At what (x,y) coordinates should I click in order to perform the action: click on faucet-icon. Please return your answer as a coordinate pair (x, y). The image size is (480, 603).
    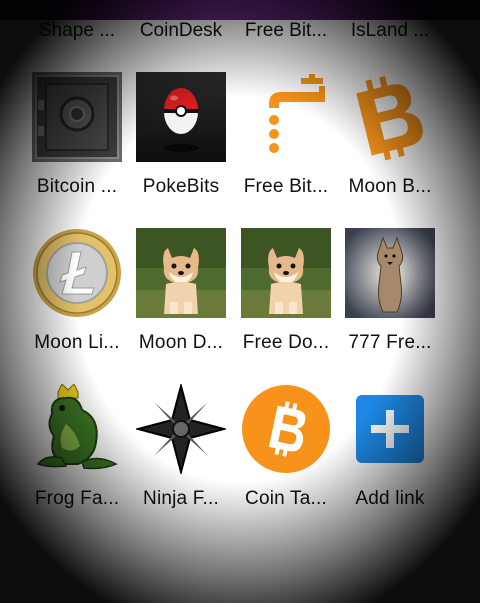
    Looking at the image, I should click on (286, 117).